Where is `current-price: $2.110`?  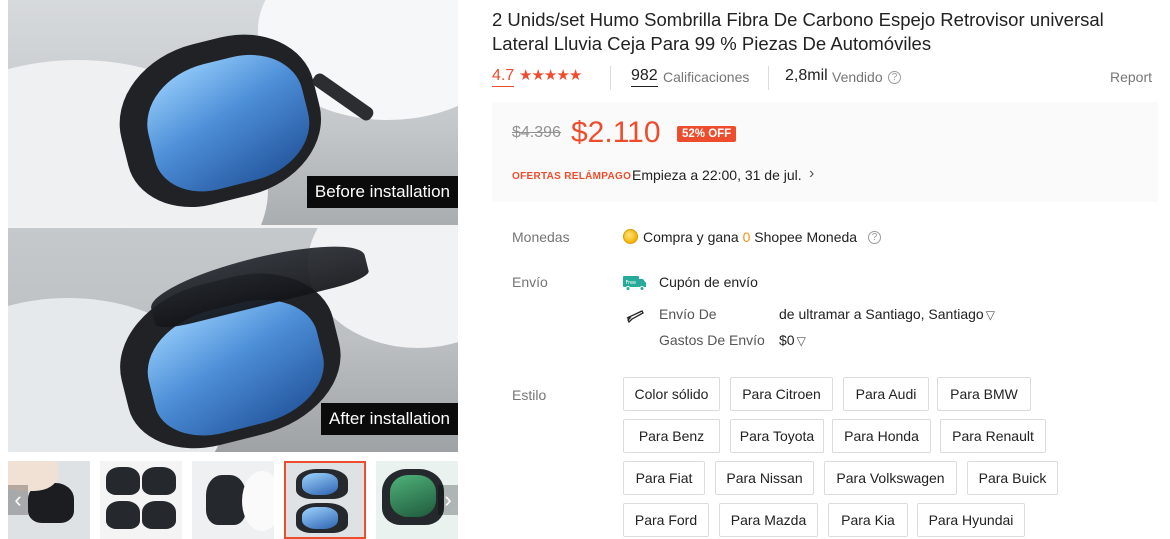
current-price: $2.110 is located at coordinates (616, 132).